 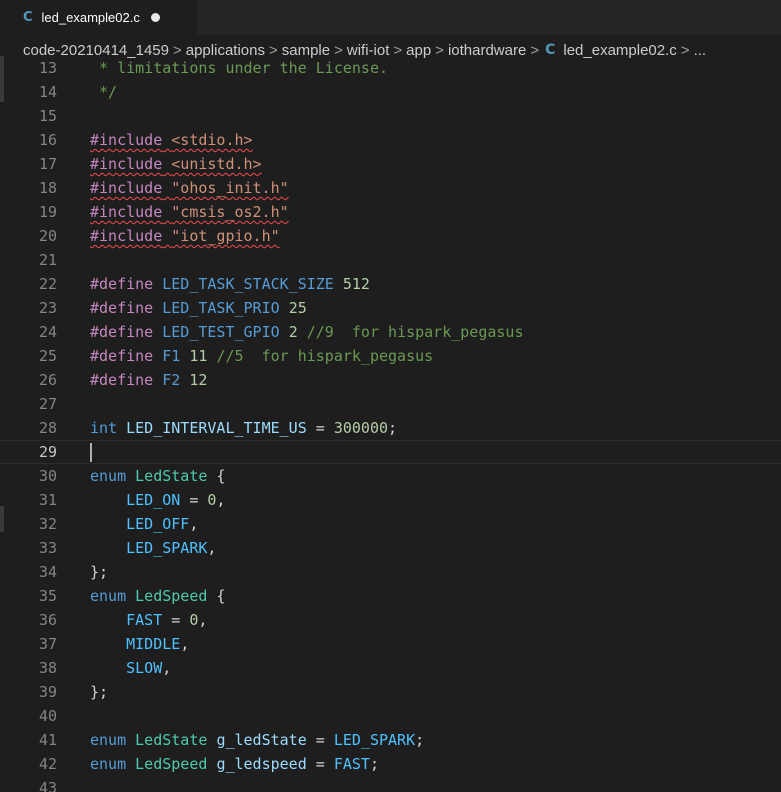 I want to click on code-line: 36 FAST = 0,, so click(x=390, y=620).